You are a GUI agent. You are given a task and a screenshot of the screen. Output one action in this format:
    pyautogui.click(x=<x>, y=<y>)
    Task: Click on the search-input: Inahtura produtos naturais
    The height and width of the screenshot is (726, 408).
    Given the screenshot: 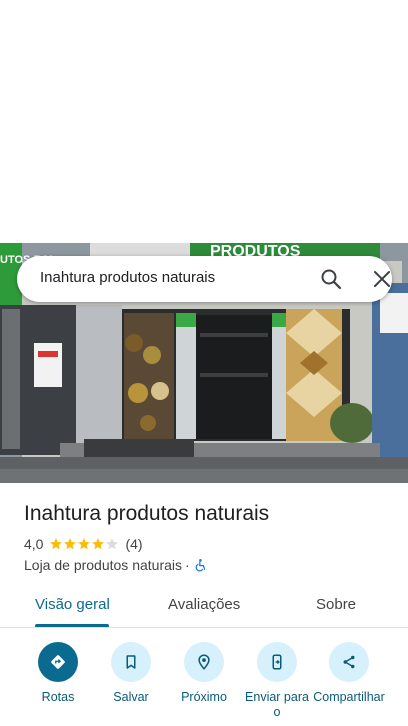 What is the action you would take?
    pyautogui.click(x=127, y=277)
    